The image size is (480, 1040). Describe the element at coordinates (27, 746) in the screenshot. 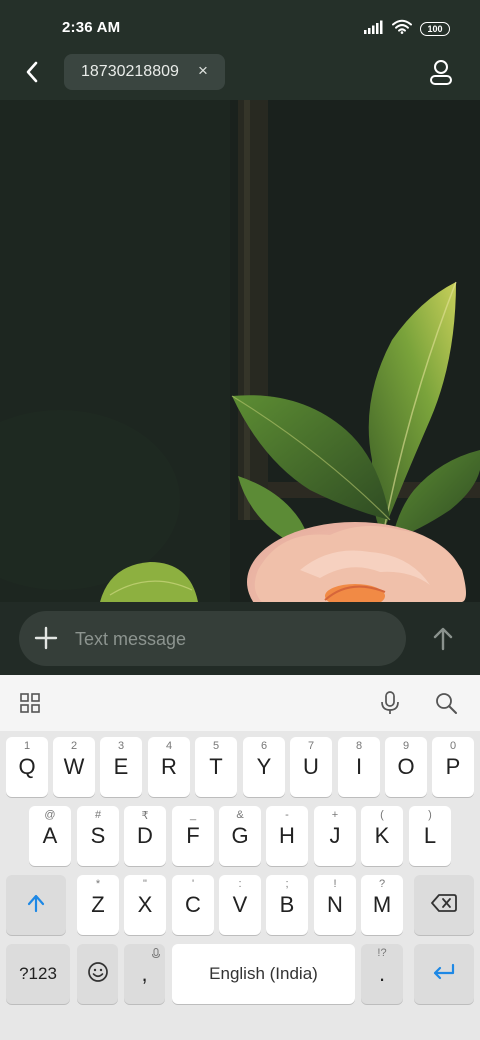

I see `key-hint: 1` at that location.